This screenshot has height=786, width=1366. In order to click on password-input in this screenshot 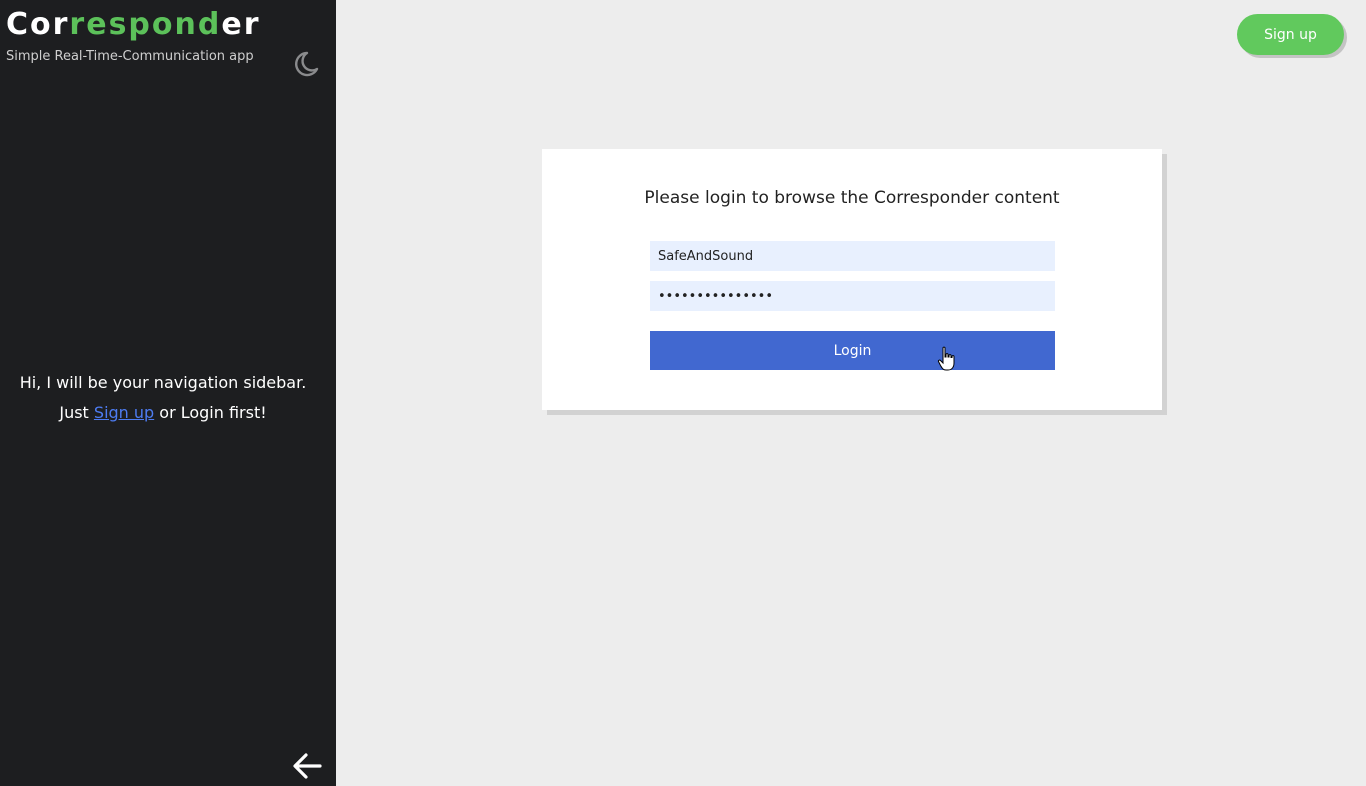, I will do `click(852, 296)`.